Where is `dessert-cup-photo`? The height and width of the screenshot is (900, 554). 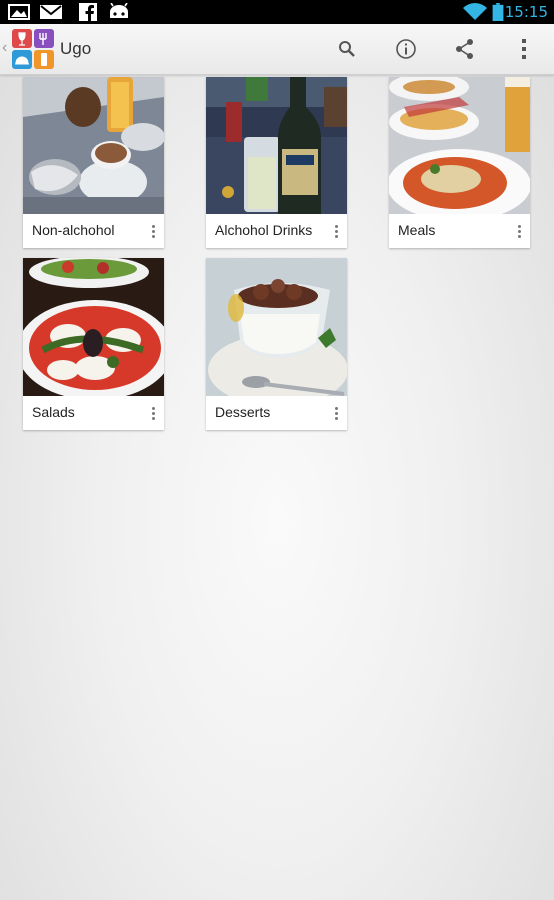
dessert-cup-photo is located at coordinates (276, 327).